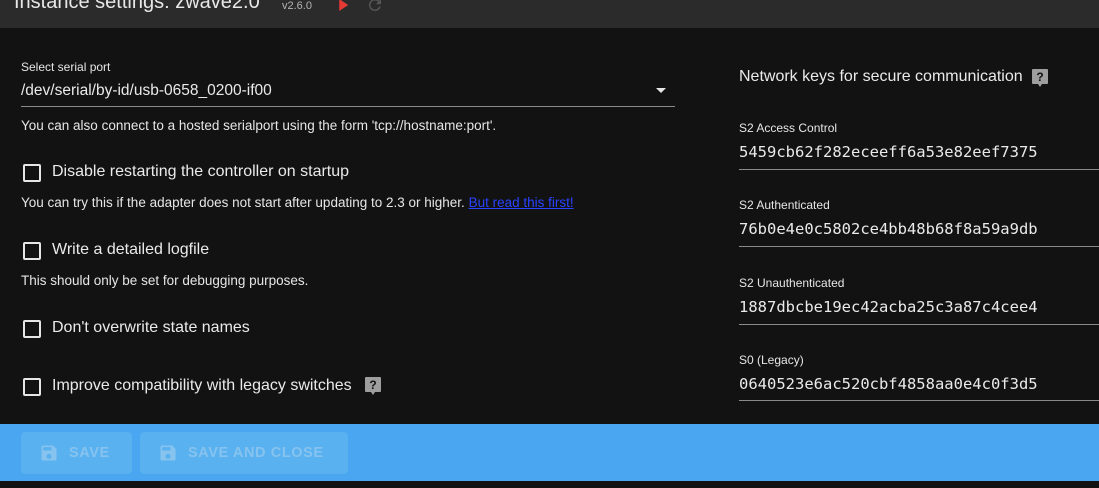  I want to click on play-icon, so click(343, 7).